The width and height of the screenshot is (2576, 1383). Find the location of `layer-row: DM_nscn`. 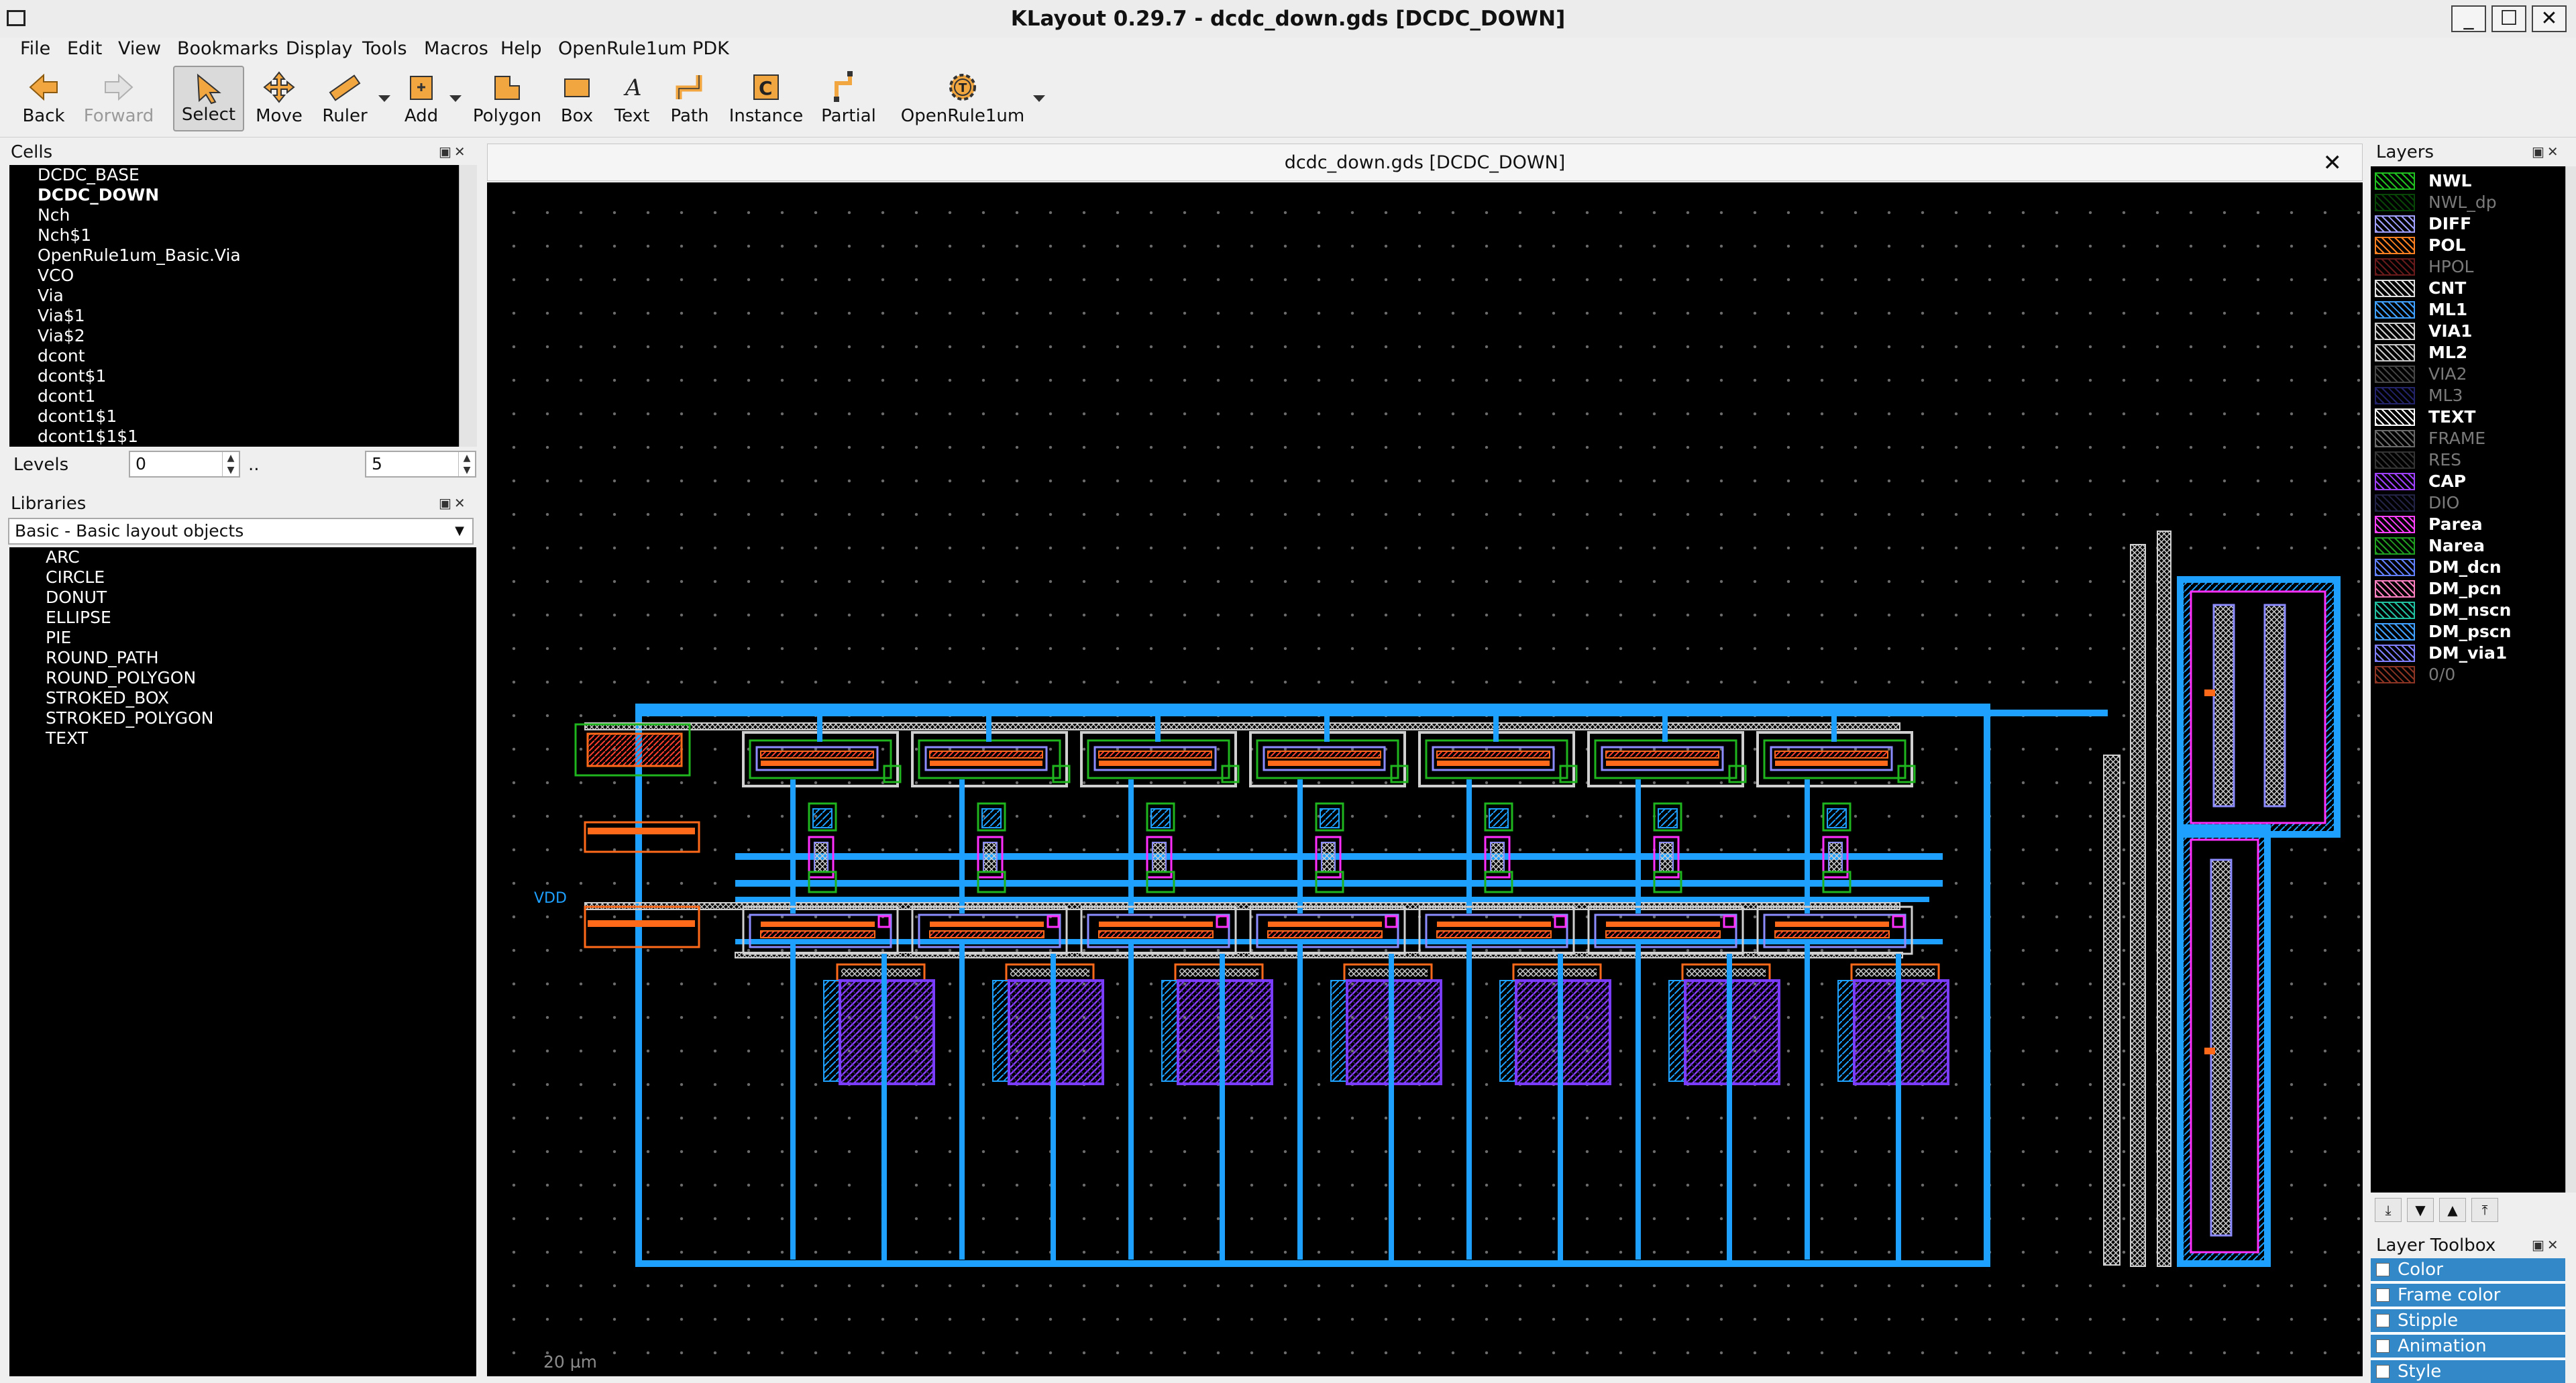

layer-row: DM_nscn is located at coordinates (2468, 610).